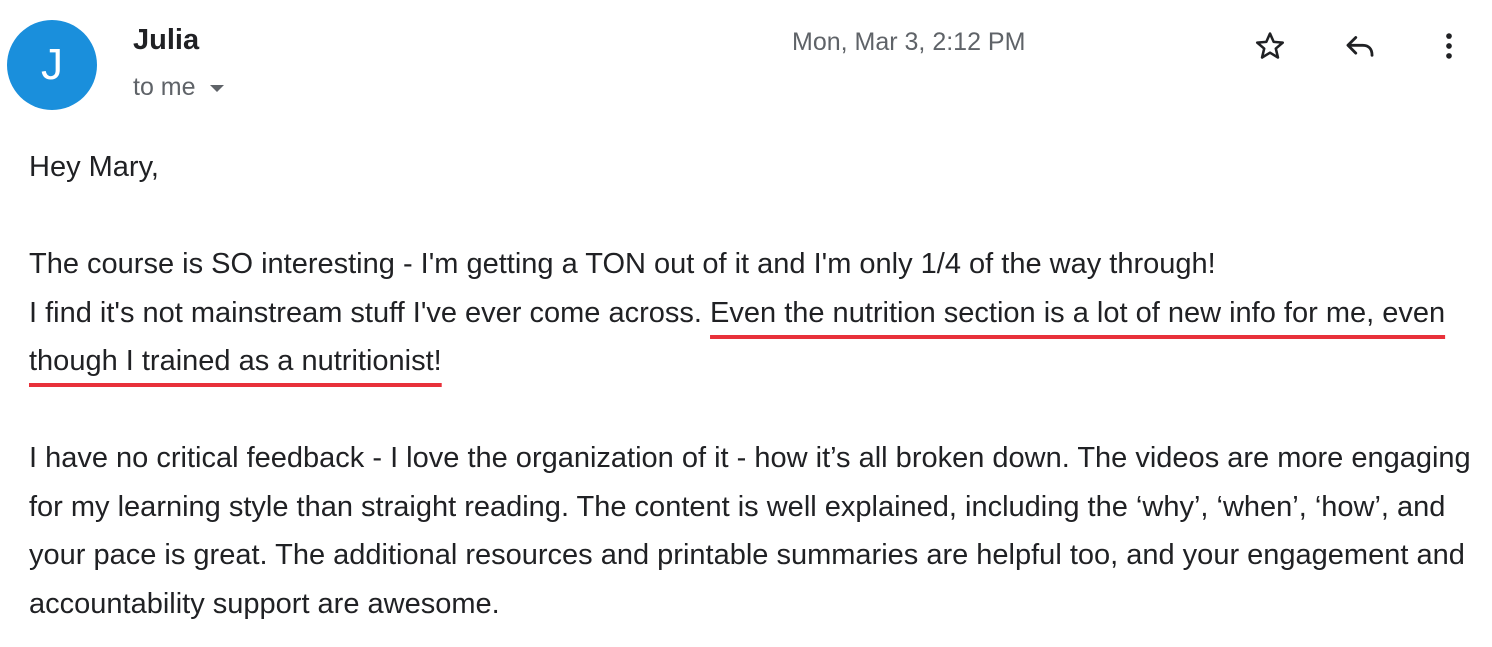  Describe the element at coordinates (166, 40) in the screenshot. I see `sender-name: Julia` at that location.